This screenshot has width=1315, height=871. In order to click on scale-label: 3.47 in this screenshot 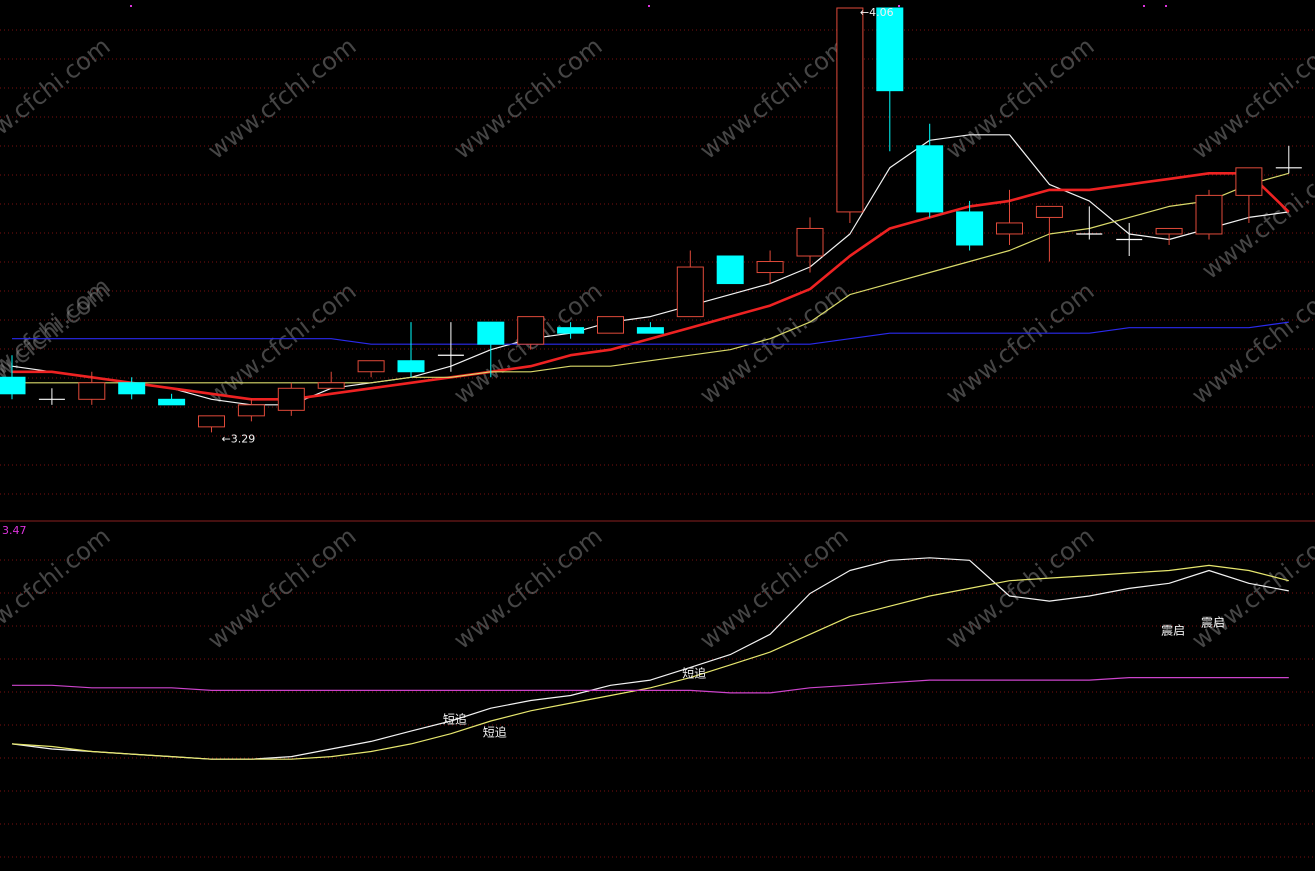, I will do `click(14, 530)`.